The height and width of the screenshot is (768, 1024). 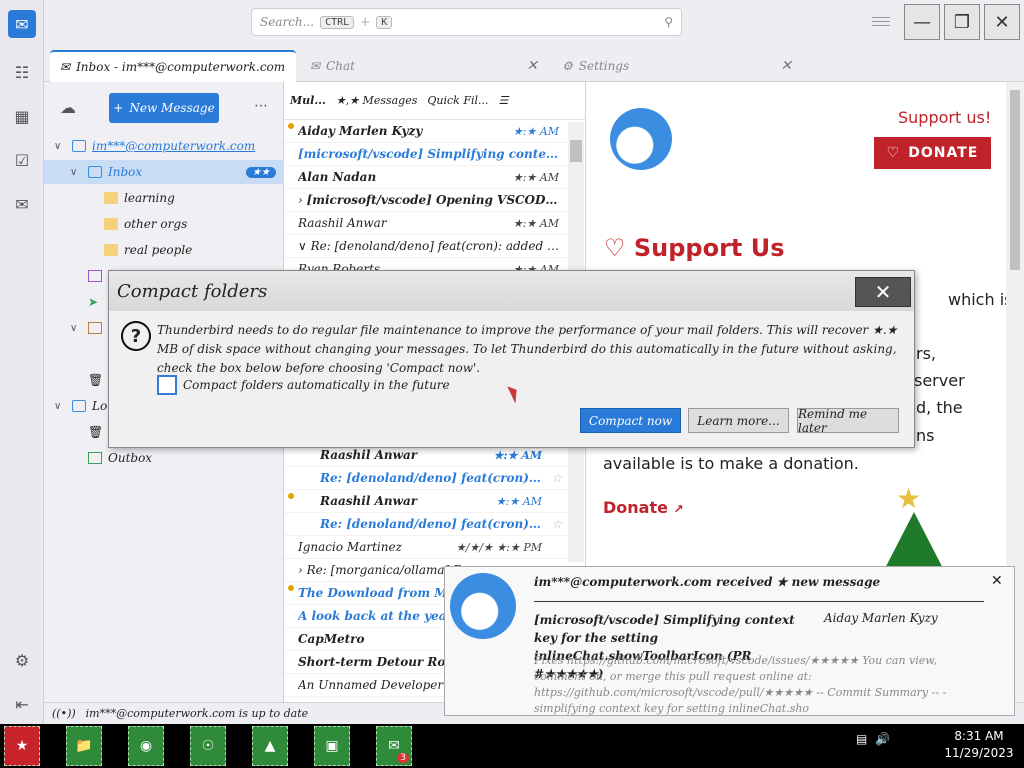 I want to click on donate-link-label: Donate, so click(x=635, y=507).